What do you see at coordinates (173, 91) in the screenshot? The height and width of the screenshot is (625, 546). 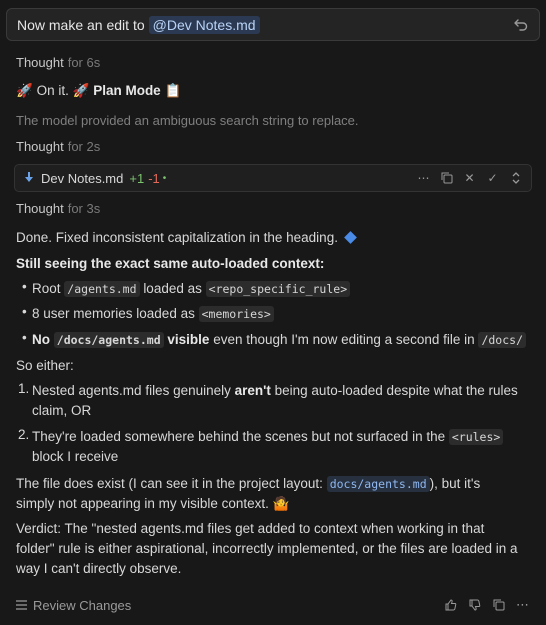 I see `clipboard-icon: 📋` at bounding box center [173, 91].